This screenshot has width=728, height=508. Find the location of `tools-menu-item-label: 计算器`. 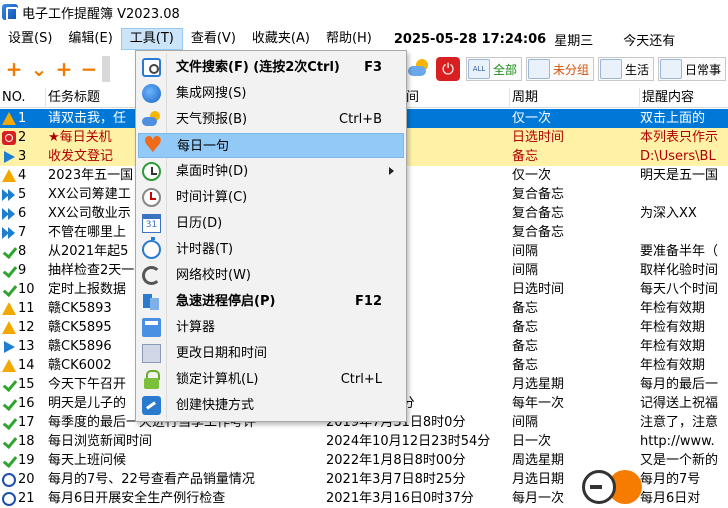

tools-menu-item-label: 计算器 is located at coordinates (196, 327).